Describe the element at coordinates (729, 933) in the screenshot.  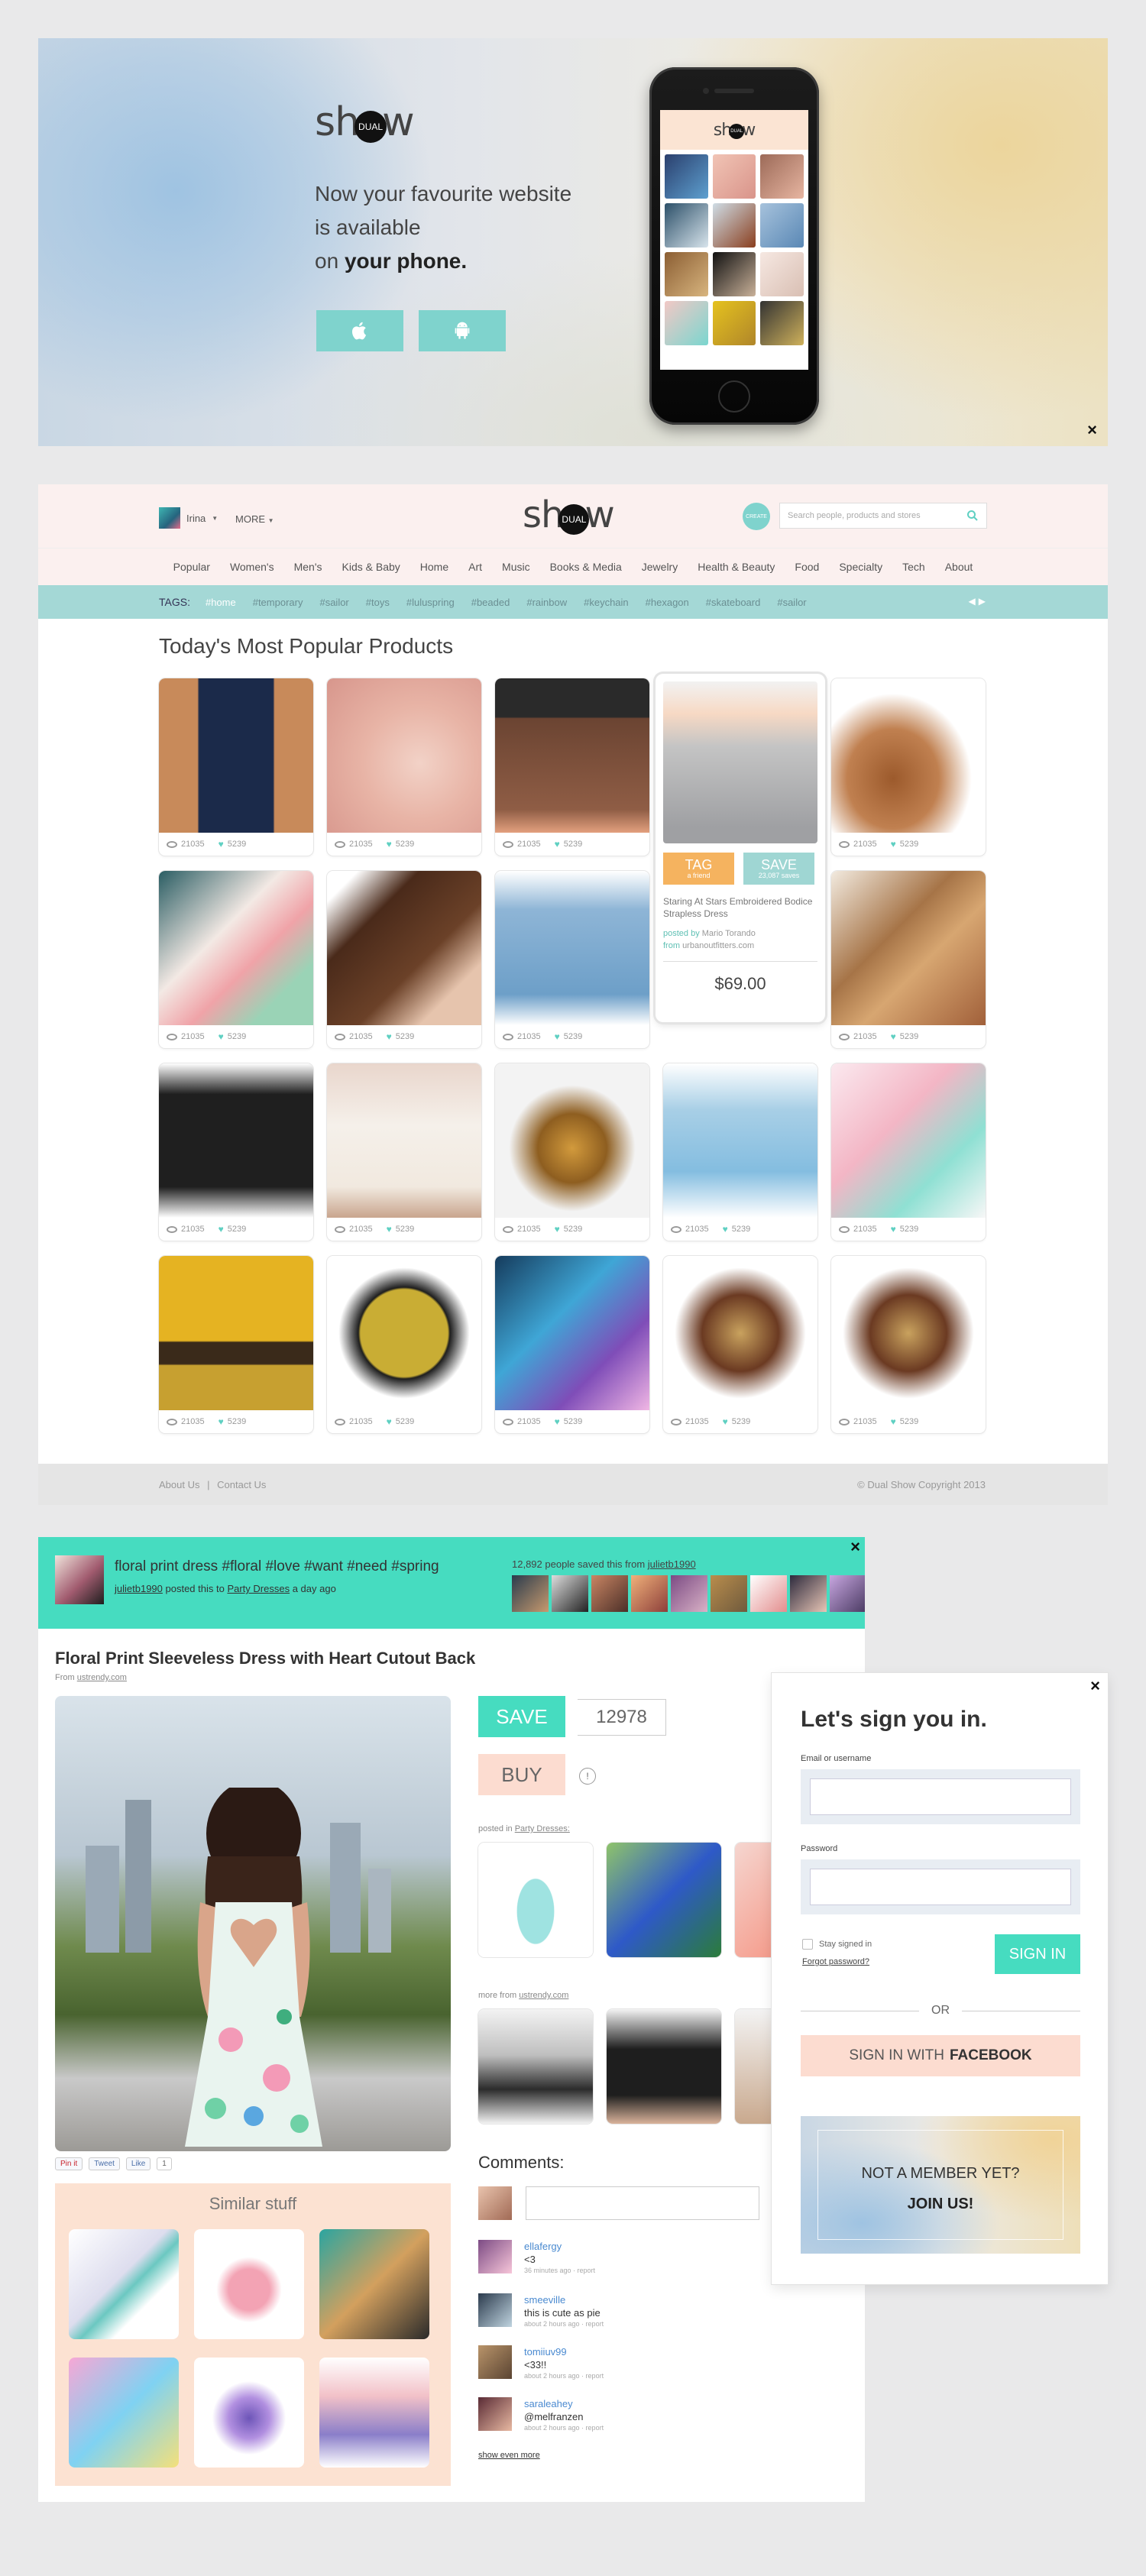
I see `posted-by-user: Mario Torando` at that location.